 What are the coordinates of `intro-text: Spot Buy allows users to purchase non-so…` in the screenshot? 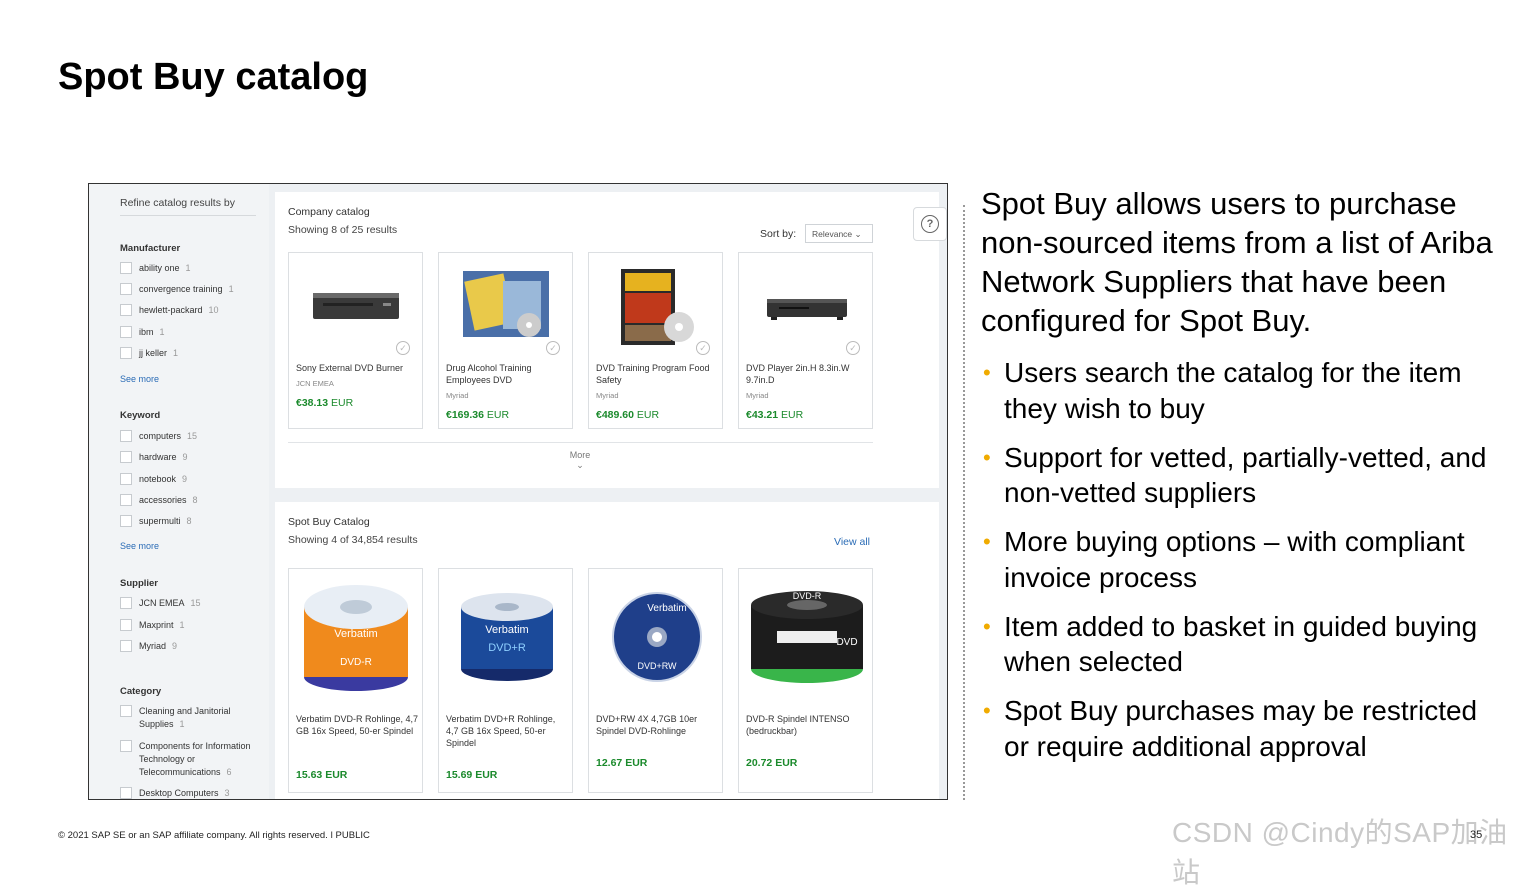 It's located at (1237, 262).